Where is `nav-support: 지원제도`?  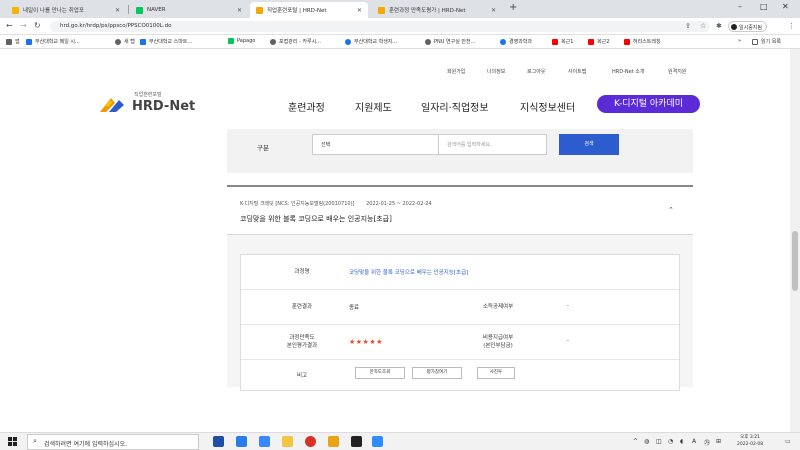 nav-support: 지원제도 is located at coordinates (373, 106).